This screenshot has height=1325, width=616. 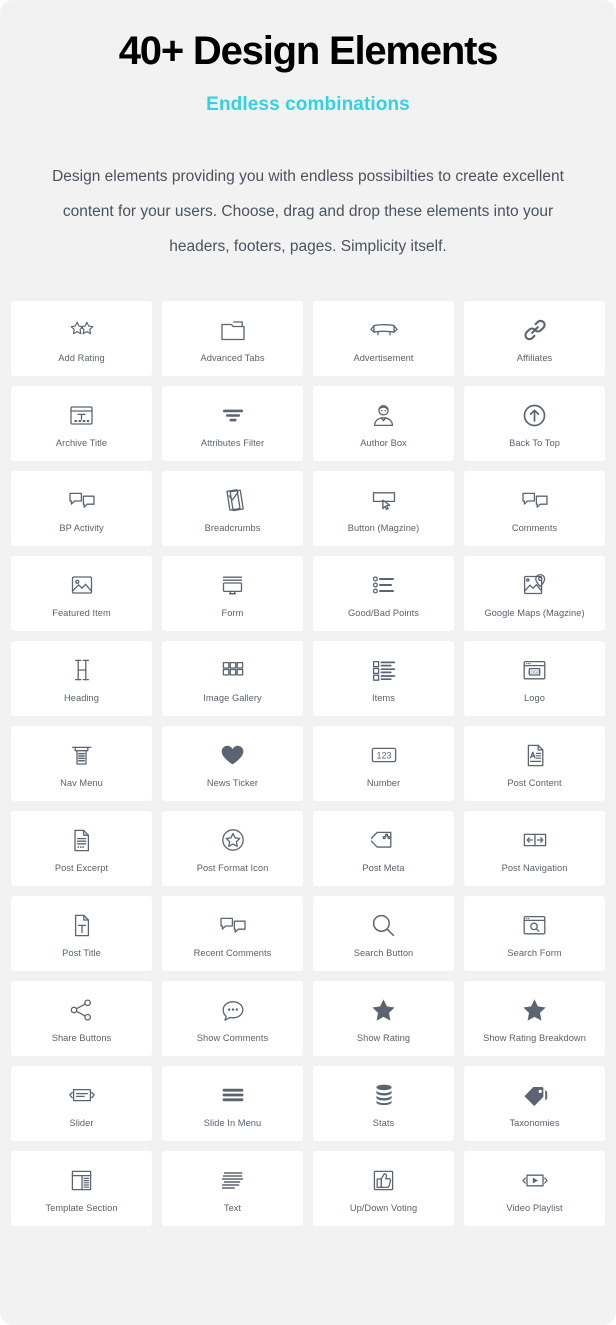 What do you see at coordinates (383, 1180) in the screenshot?
I see `thumbs-up-box-icon` at bounding box center [383, 1180].